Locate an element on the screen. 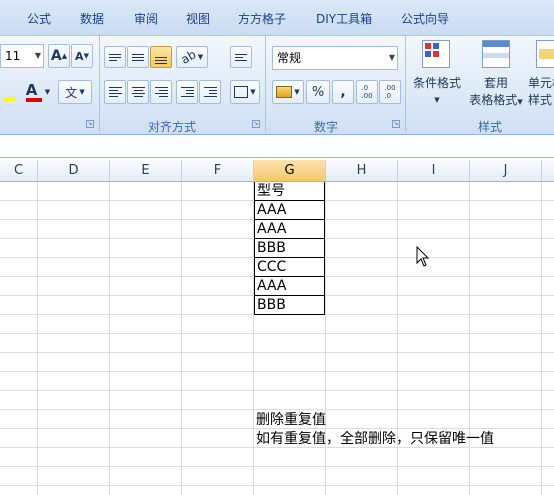 This screenshot has width=554, height=495. comma-icon: , is located at coordinates (343, 92).